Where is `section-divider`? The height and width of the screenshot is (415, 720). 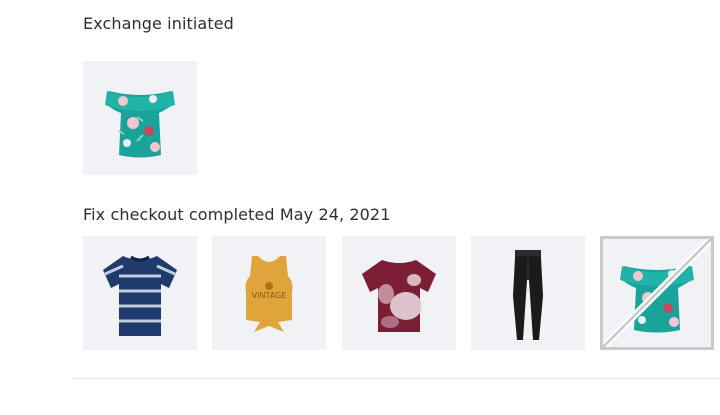
section-divider is located at coordinates (396, 378).